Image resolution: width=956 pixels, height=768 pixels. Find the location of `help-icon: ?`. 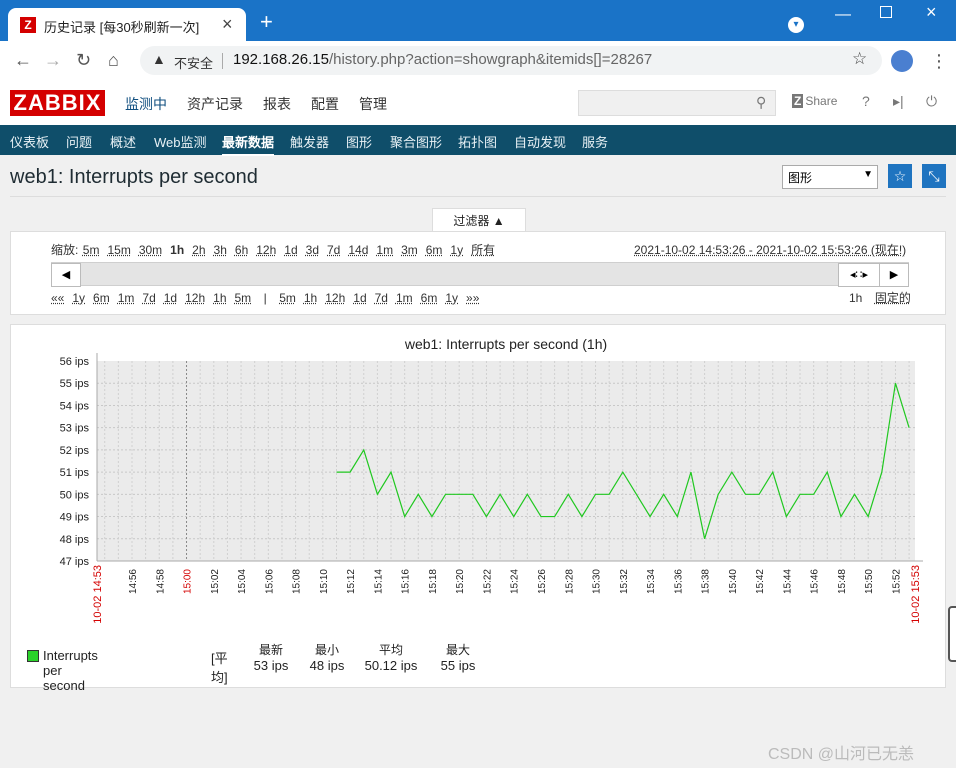

help-icon: ? is located at coordinates (866, 101).